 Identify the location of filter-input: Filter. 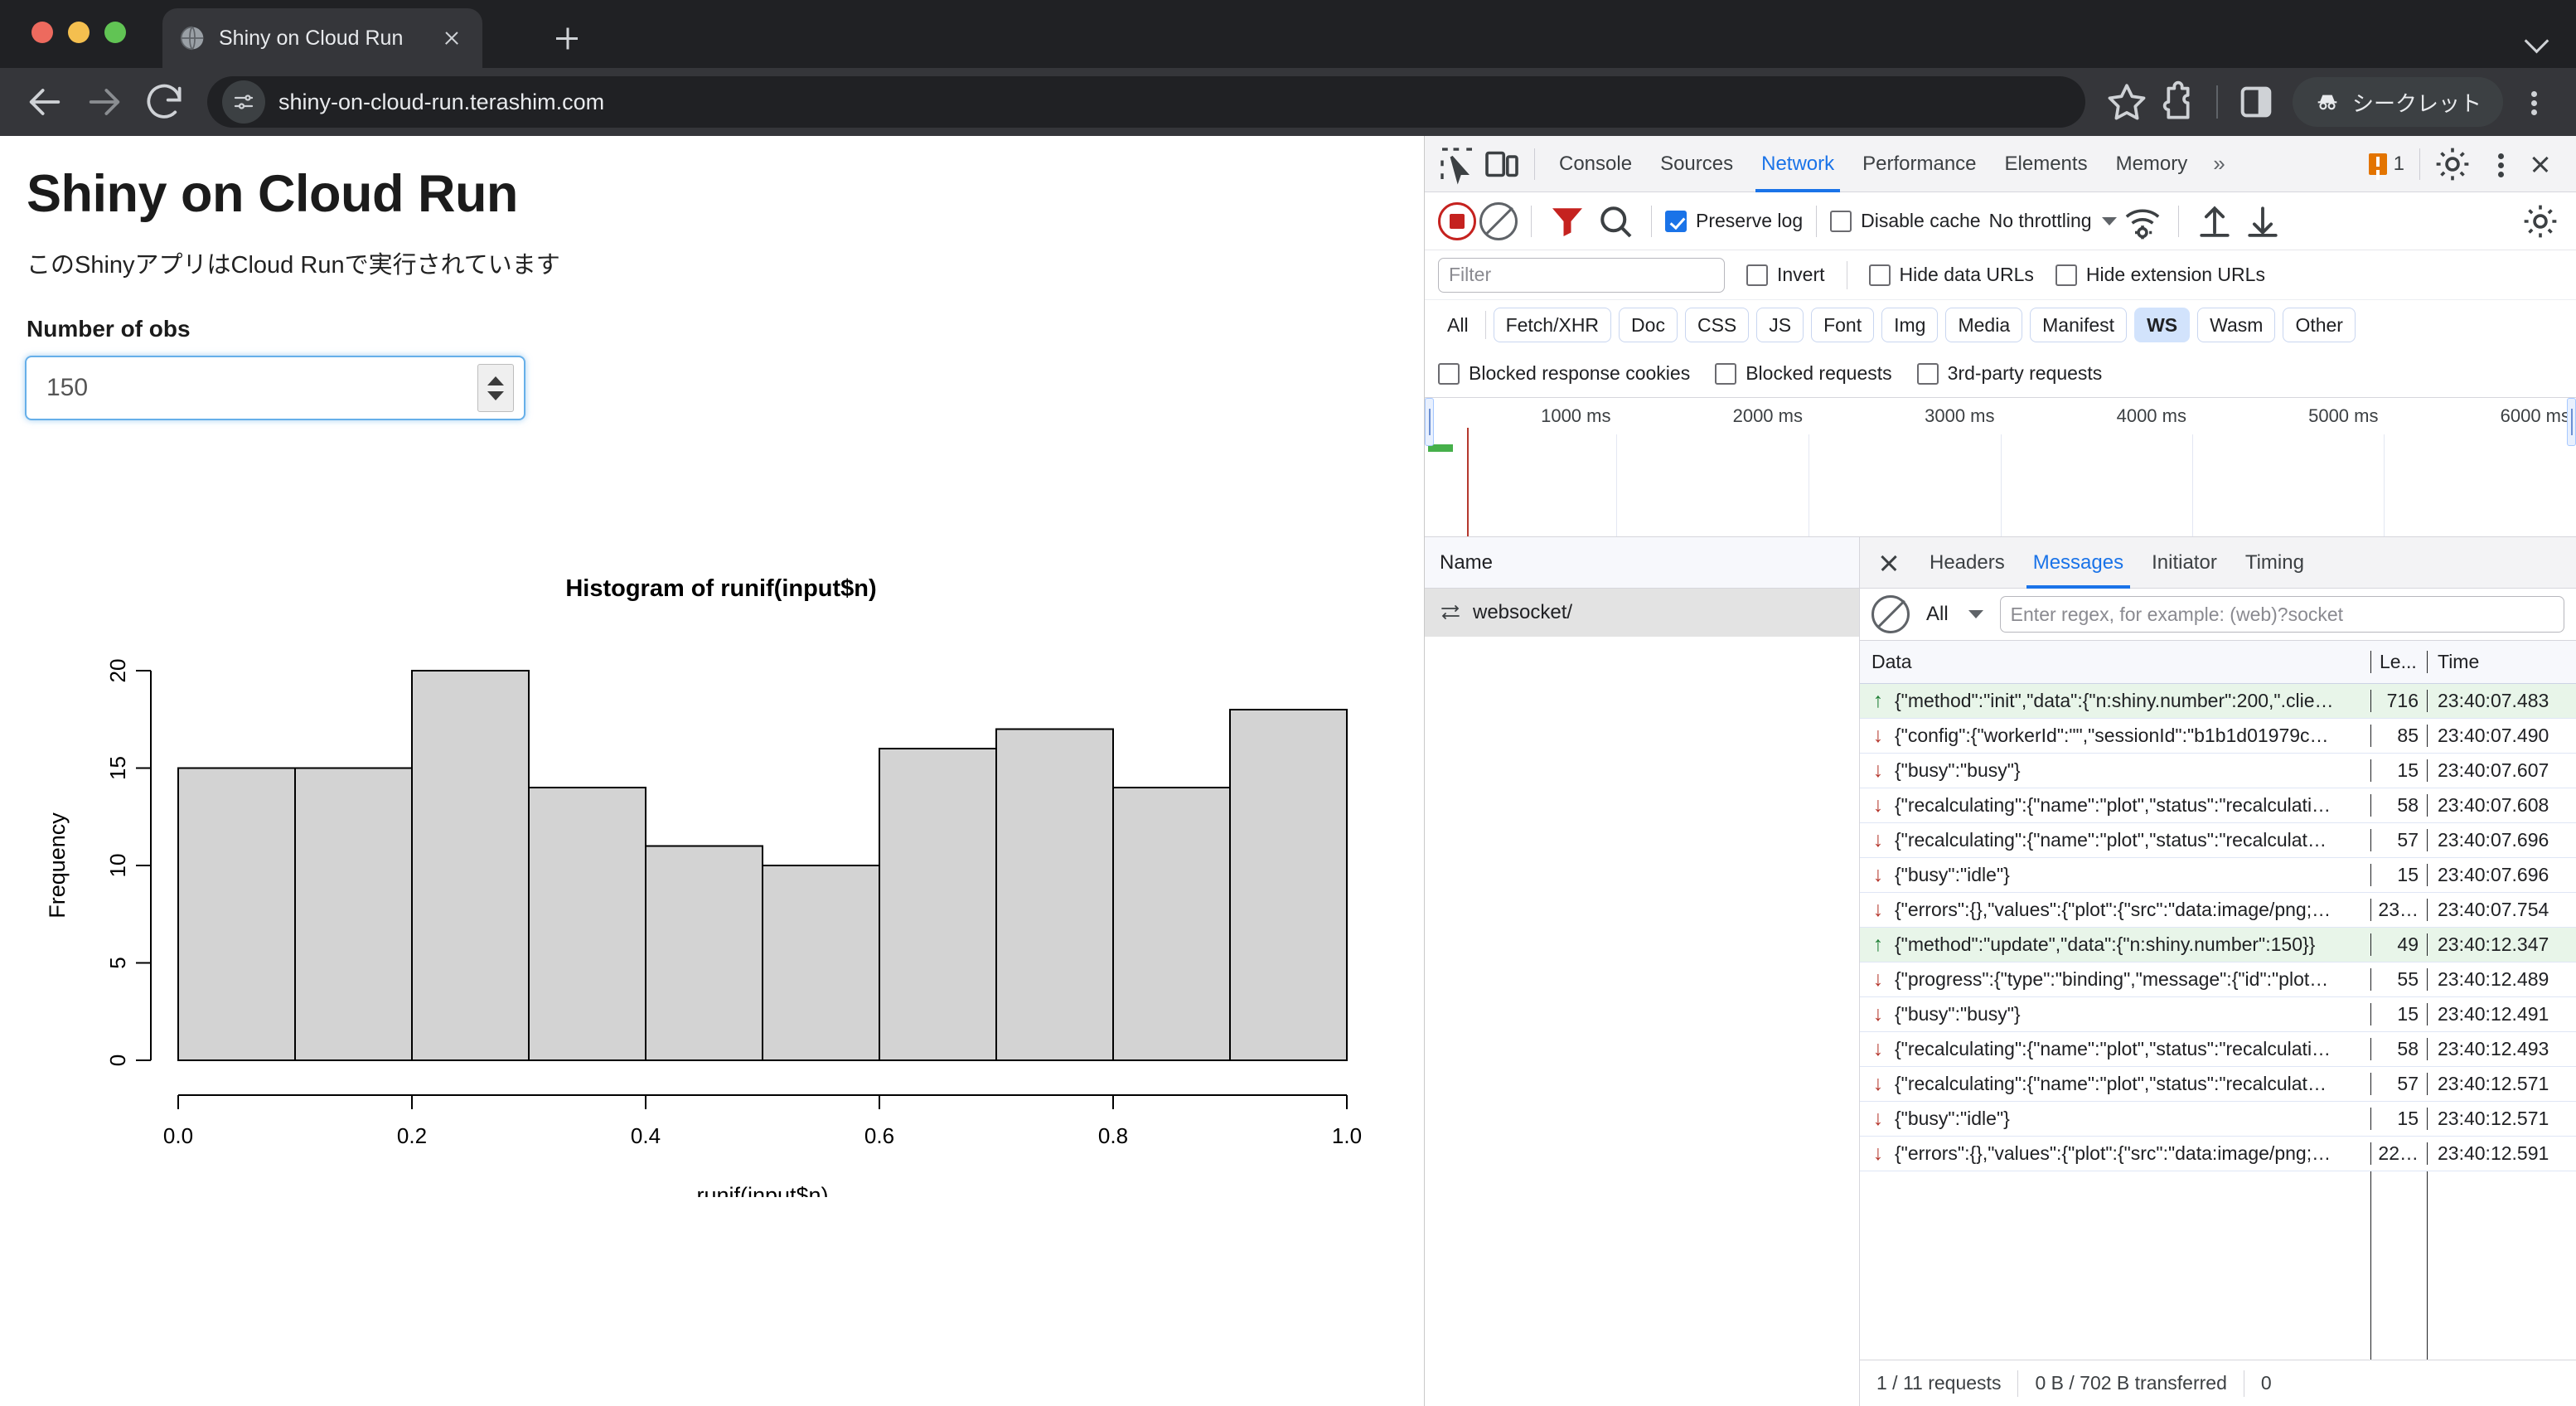
(1581, 275).